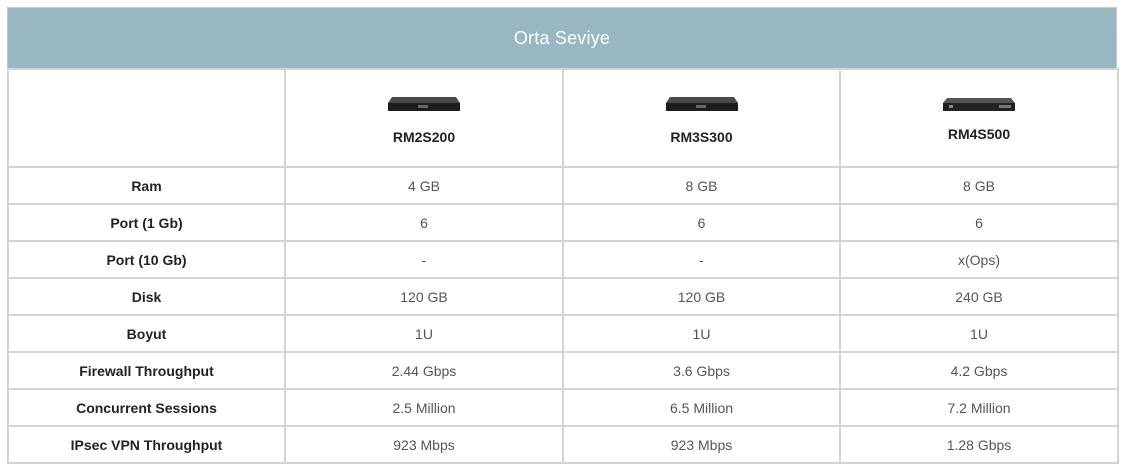 The image size is (1127, 471). Describe the element at coordinates (979, 259) in the screenshot. I see `spec-value: x(Ops)` at that location.